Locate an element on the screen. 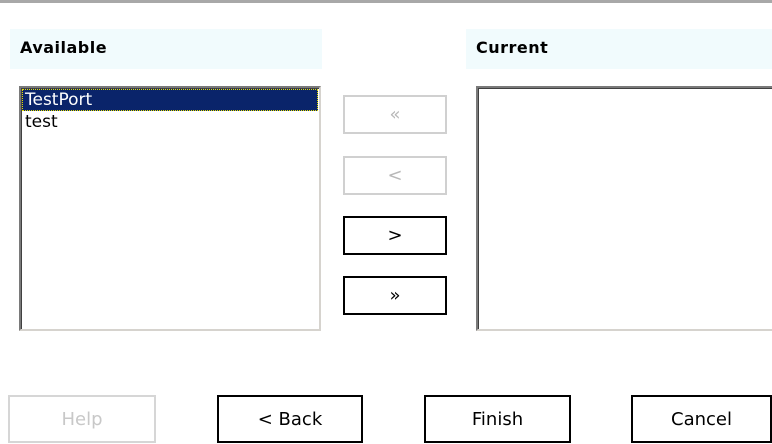 The width and height of the screenshot is (772, 444). remove-button: < is located at coordinates (395, 175).